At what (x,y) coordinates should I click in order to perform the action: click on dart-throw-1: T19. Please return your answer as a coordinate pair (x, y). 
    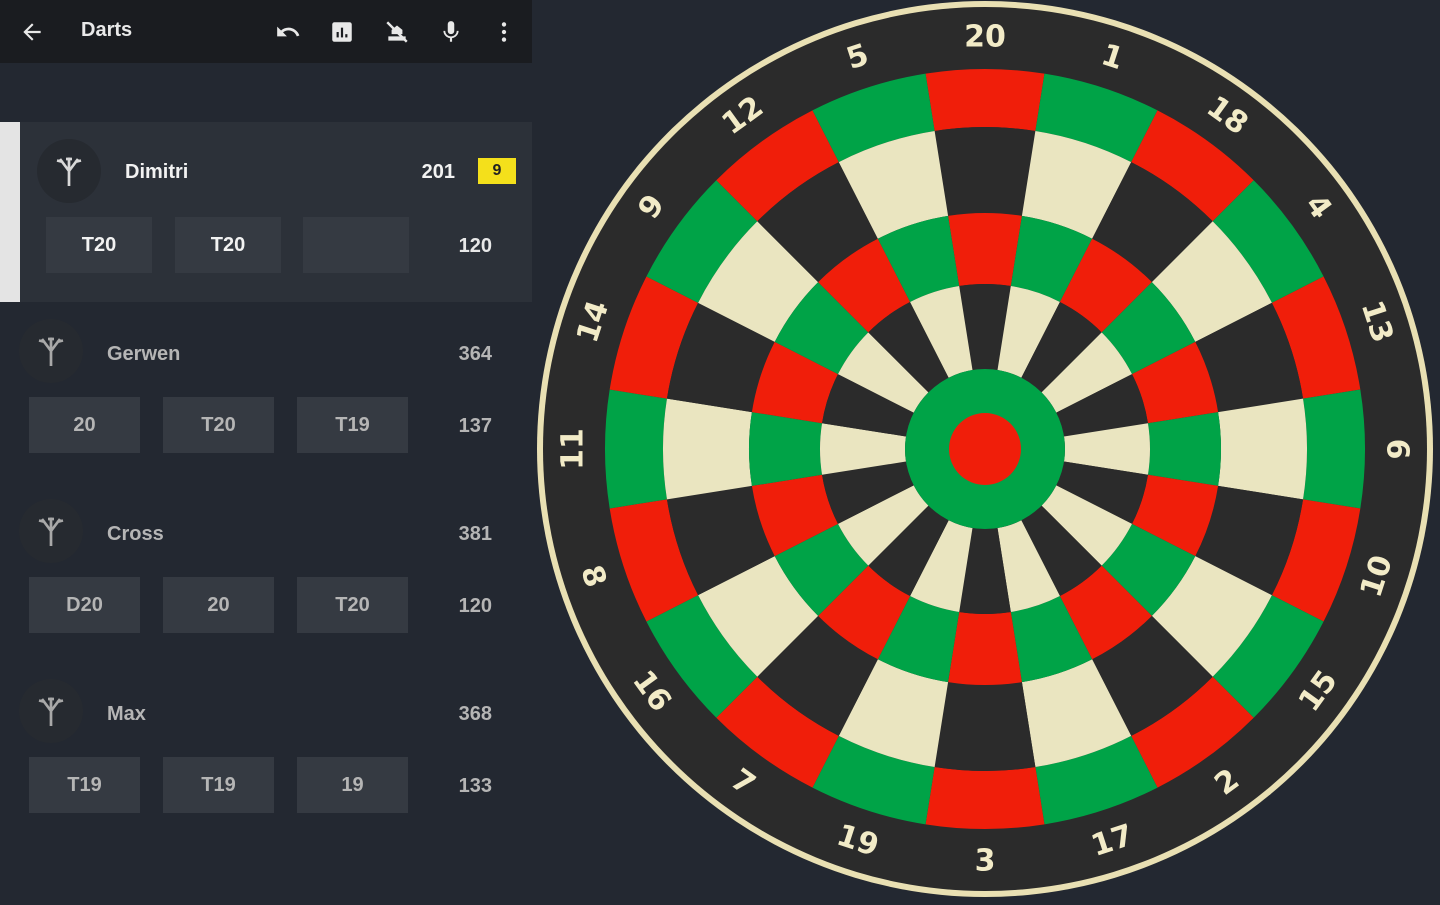
    Looking at the image, I should click on (84, 785).